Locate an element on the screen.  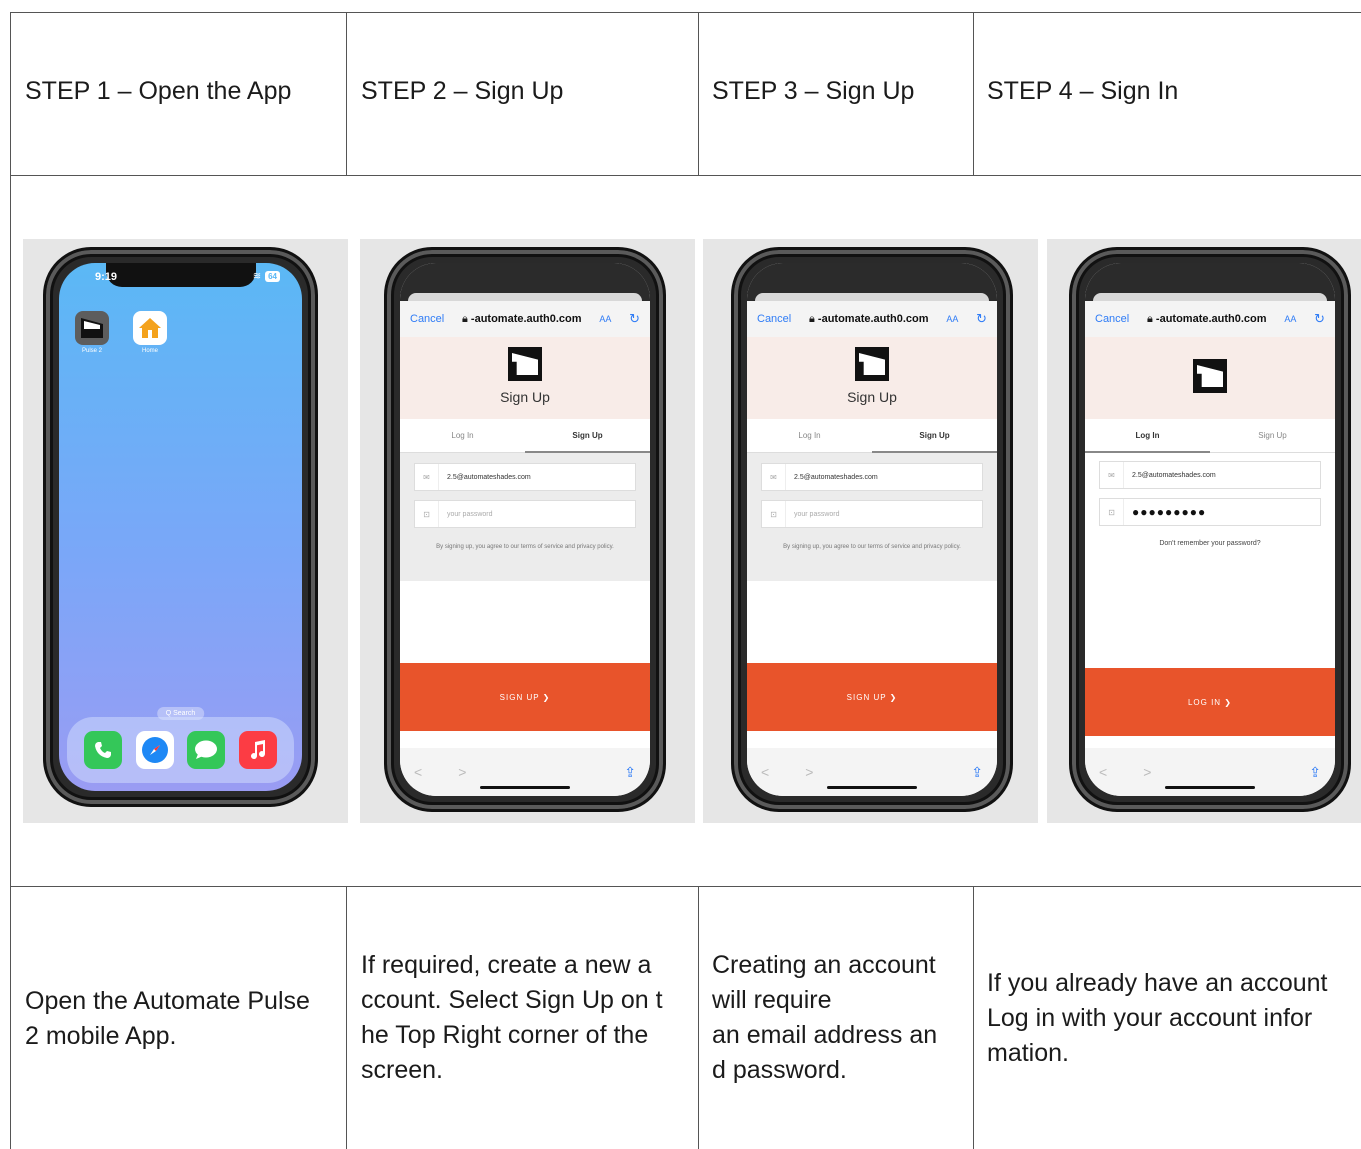
wifi-icon: ≋ is located at coordinates (257, 276).